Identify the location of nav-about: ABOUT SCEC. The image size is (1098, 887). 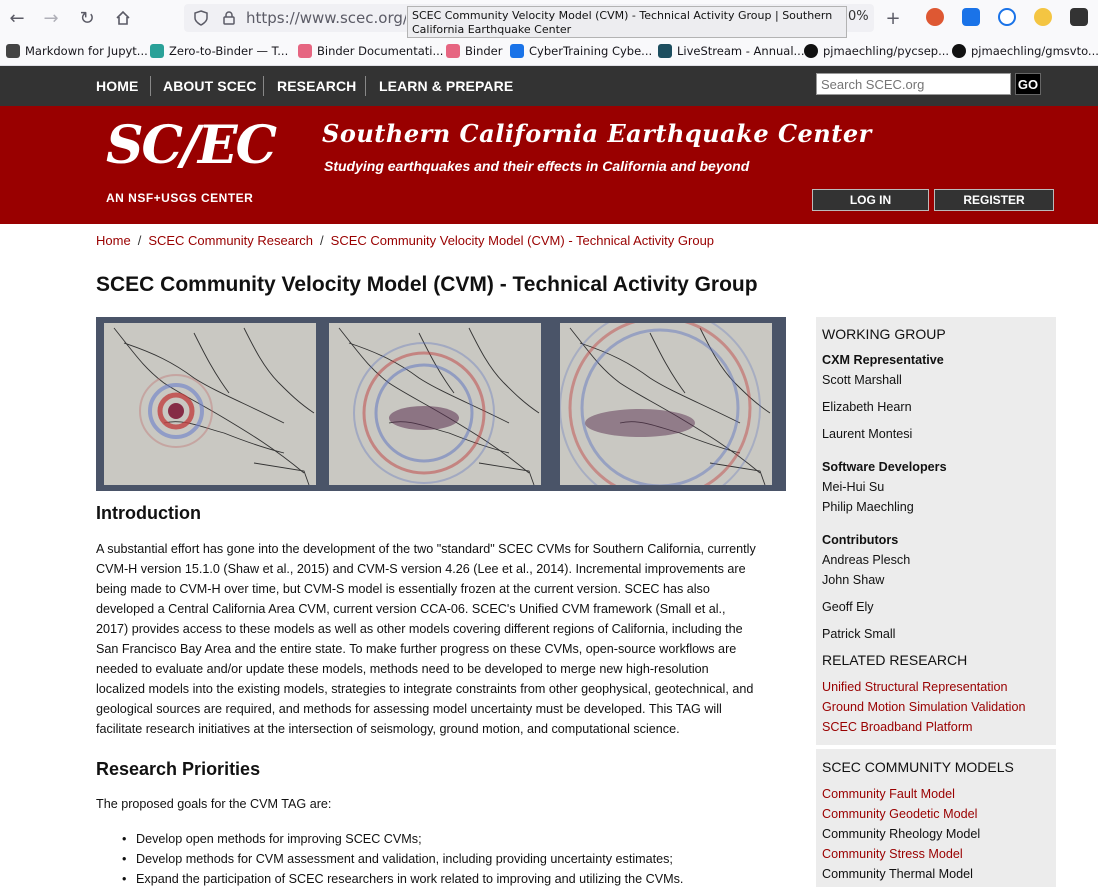
(210, 86).